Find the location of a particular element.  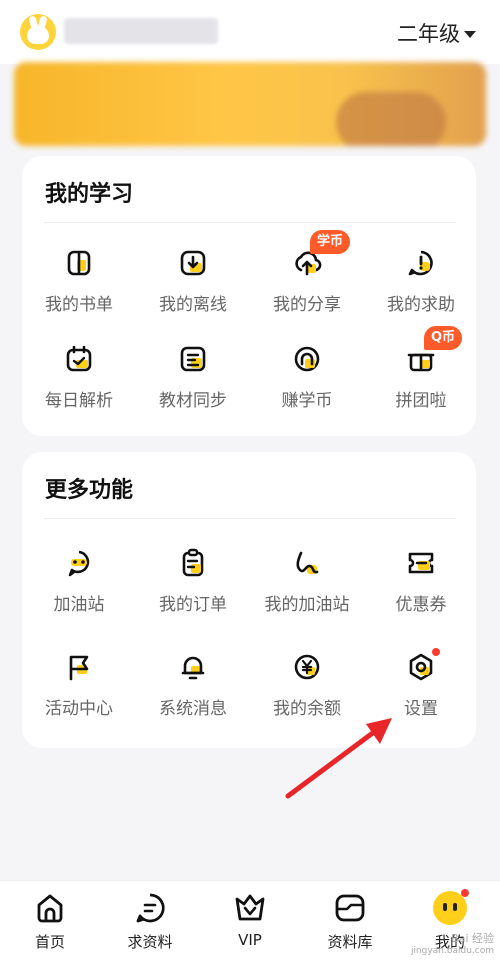

item-label: 赚学币 is located at coordinates (307, 401).